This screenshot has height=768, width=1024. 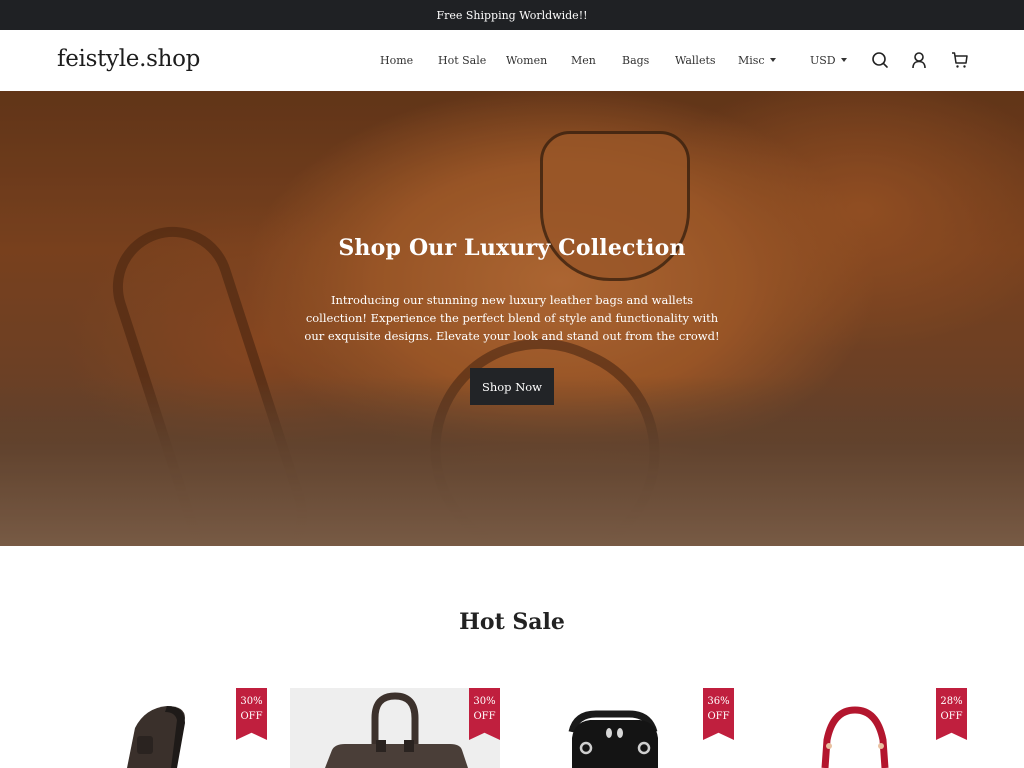 I want to click on nav-hot-sale: Hot Sale, so click(x=462, y=60).